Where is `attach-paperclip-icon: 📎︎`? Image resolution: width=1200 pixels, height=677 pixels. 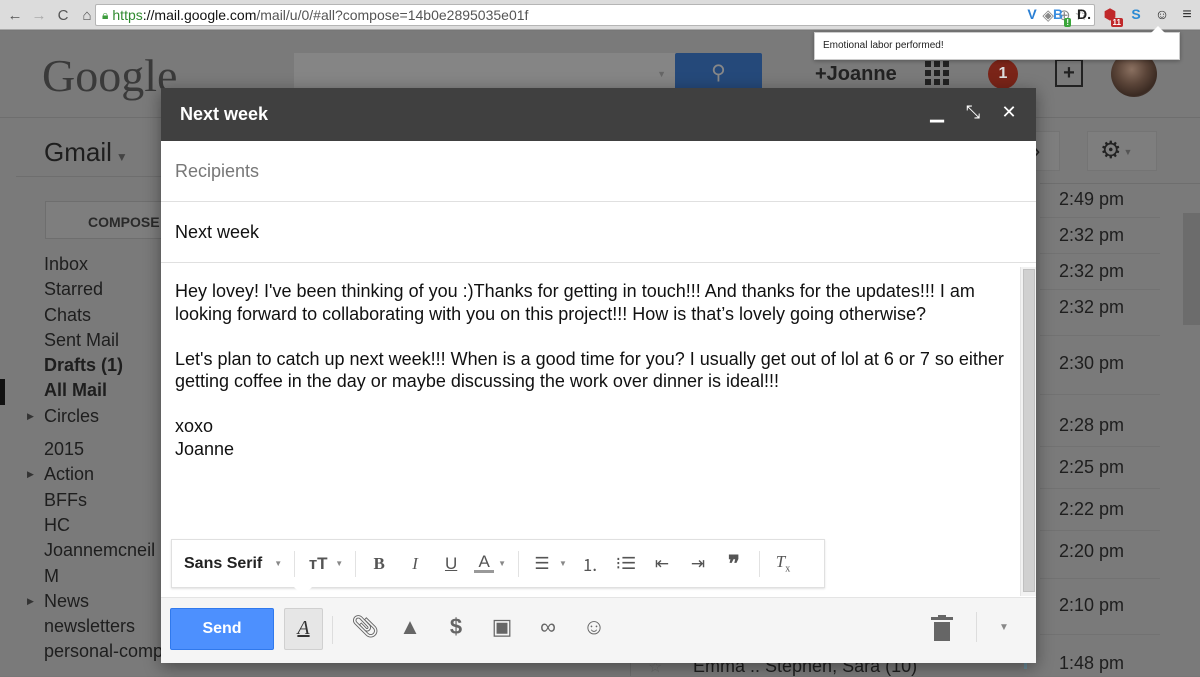
attach-paperclip-icon: 📎︎ is located at coordinates (365, 627).